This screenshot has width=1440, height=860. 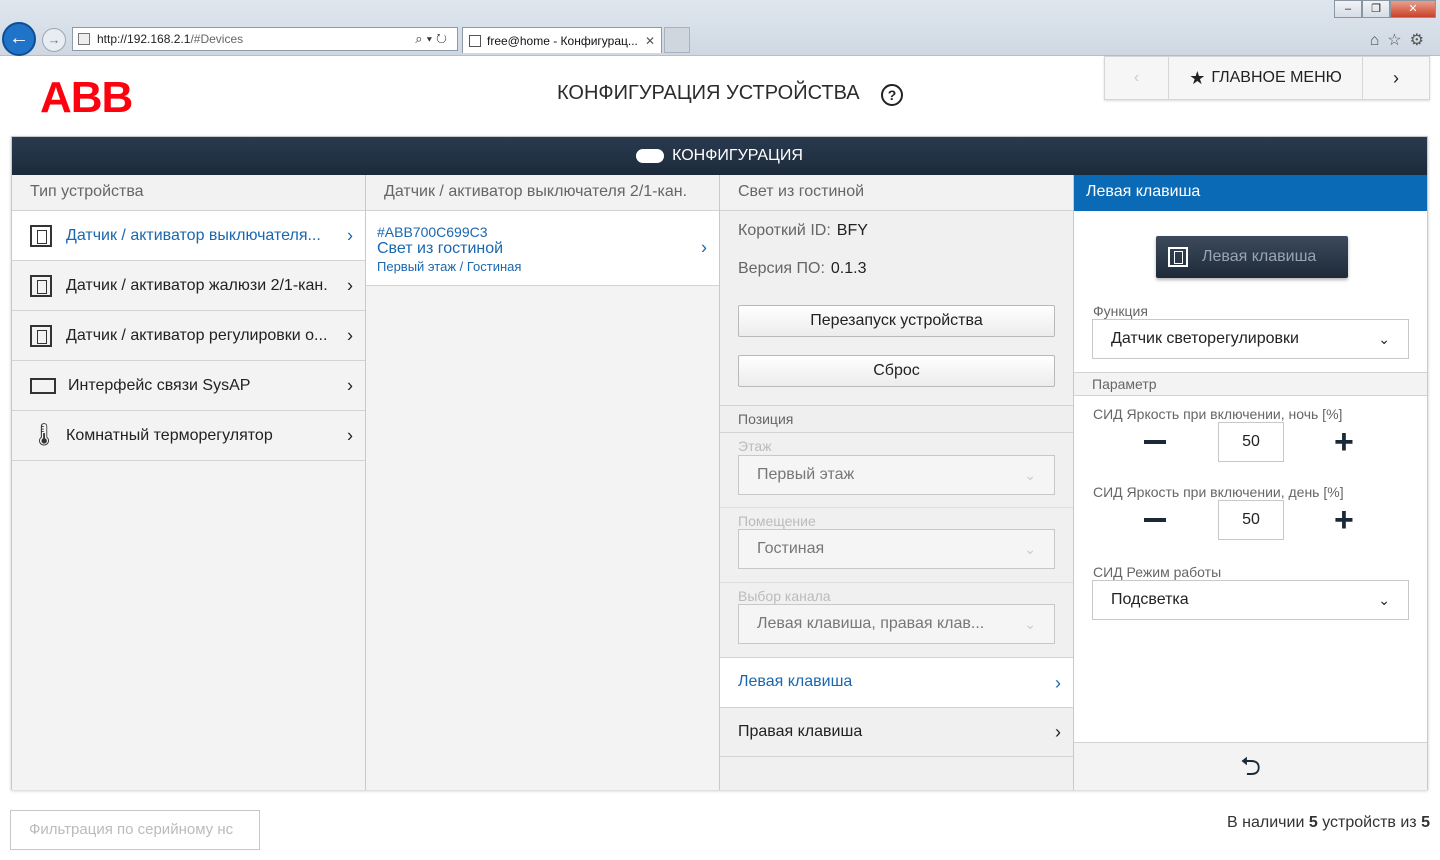 I want to click on abb-logo: ABB, so click(x=86, y=97).